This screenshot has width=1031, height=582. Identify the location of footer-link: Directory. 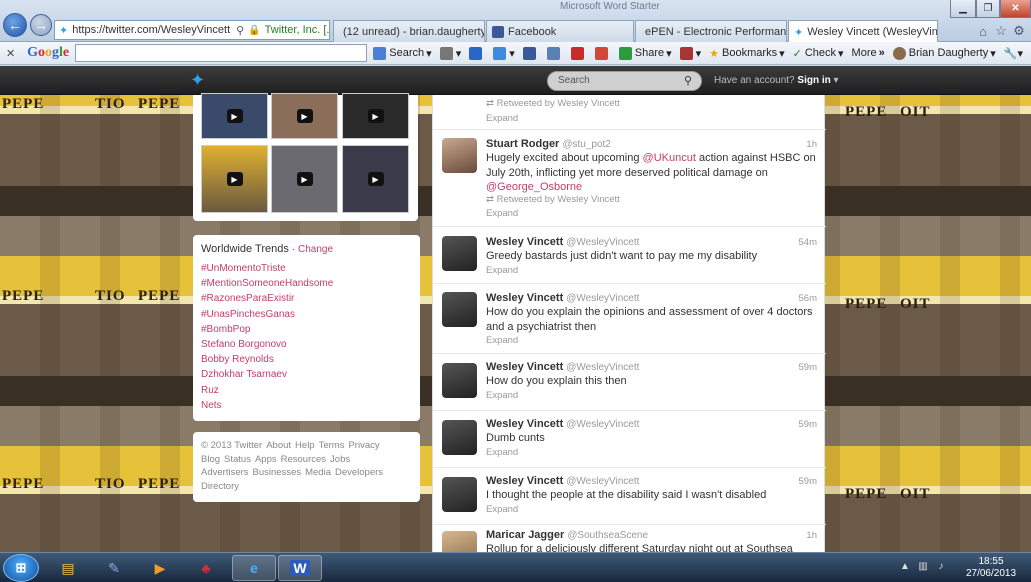
(220, 486).